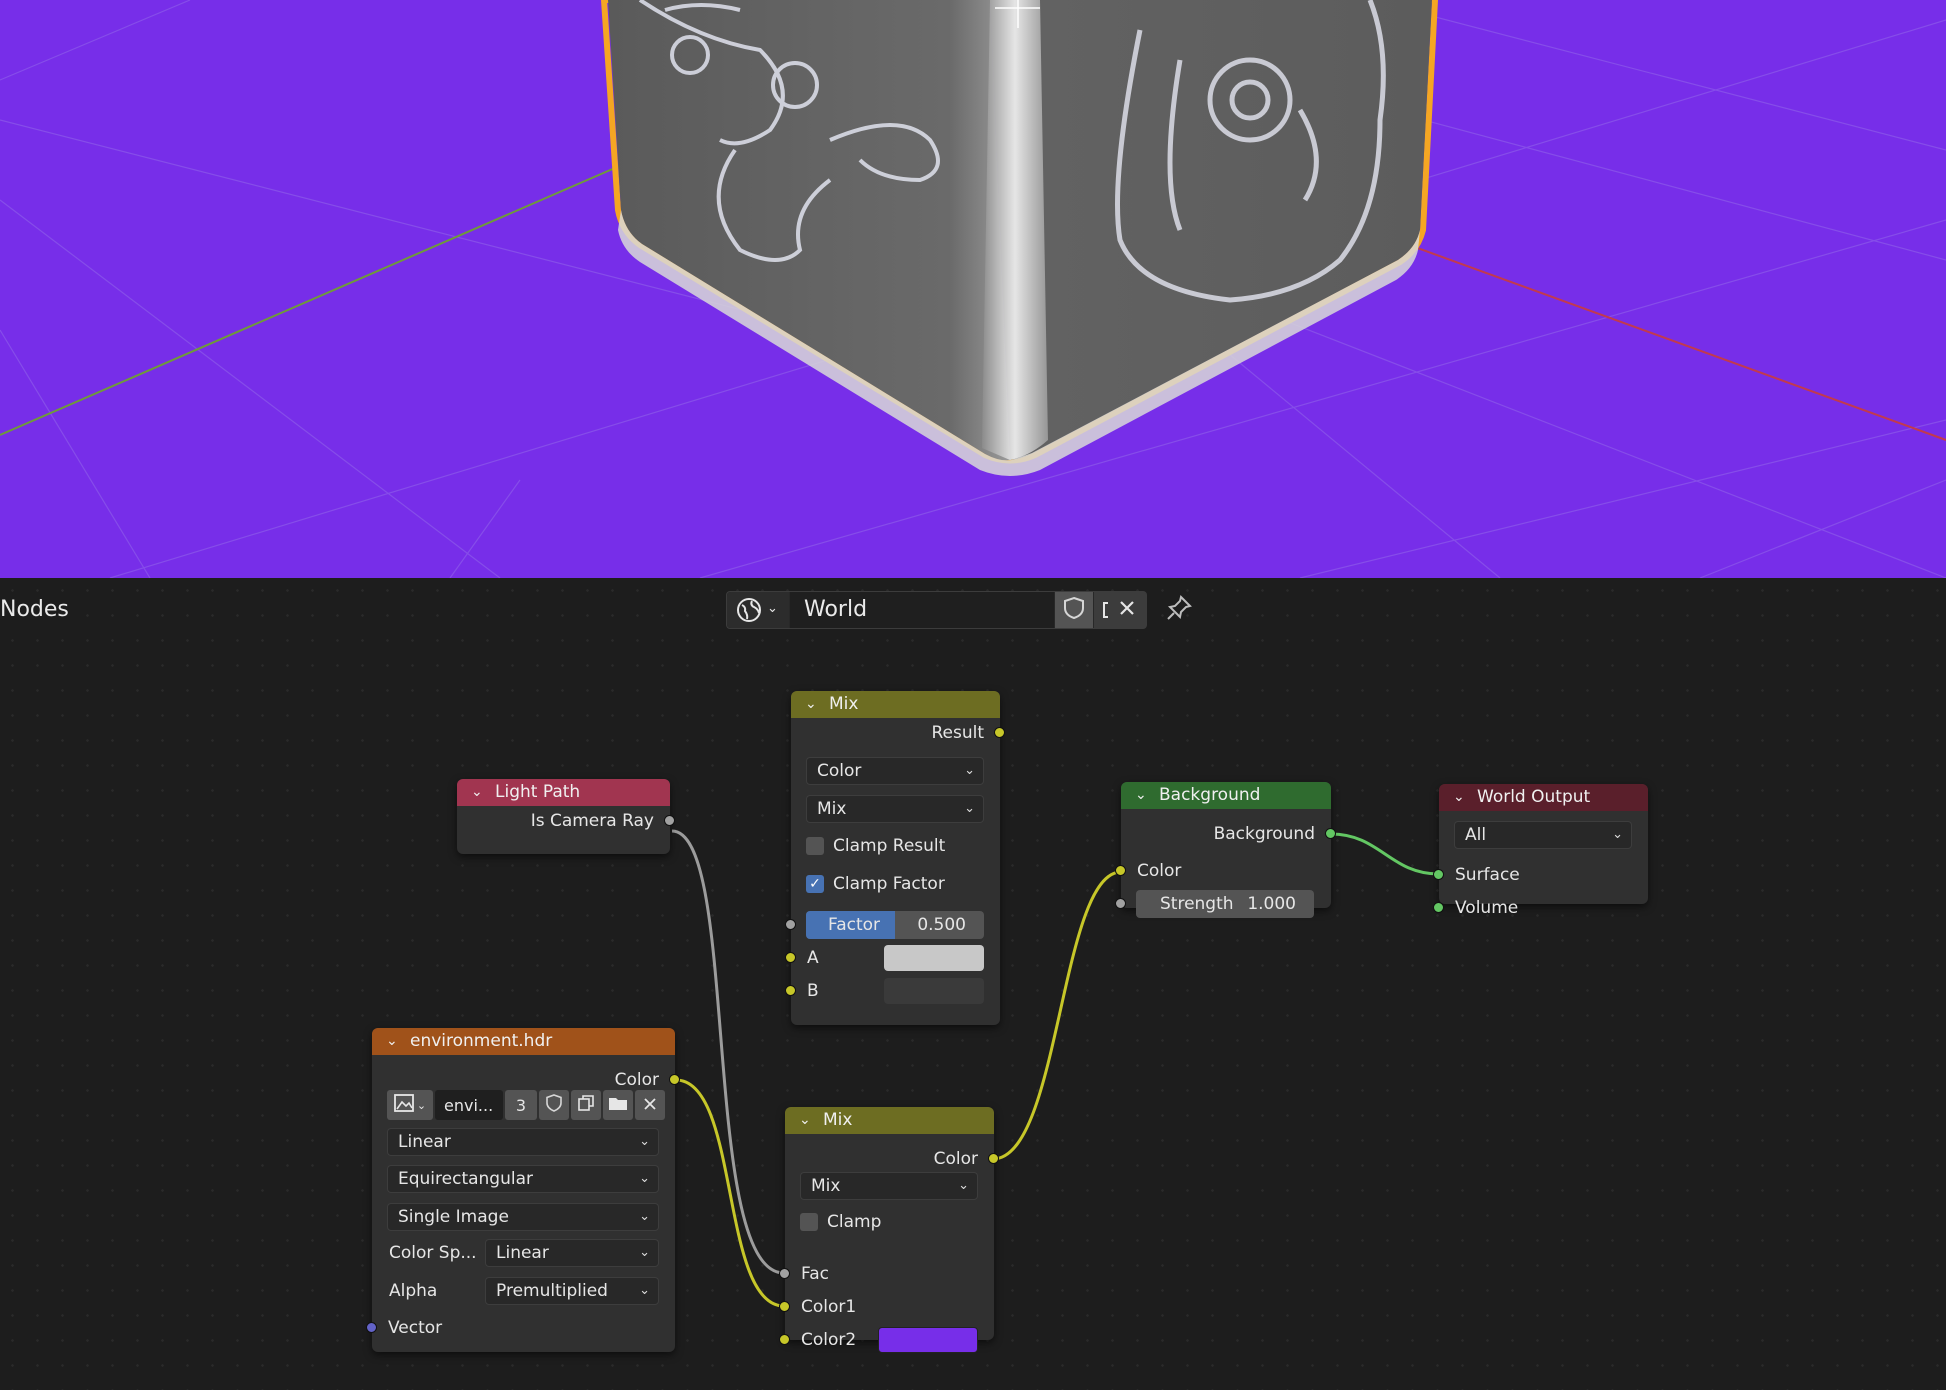  I want to click on a-input-label: A, so click(813, 958).